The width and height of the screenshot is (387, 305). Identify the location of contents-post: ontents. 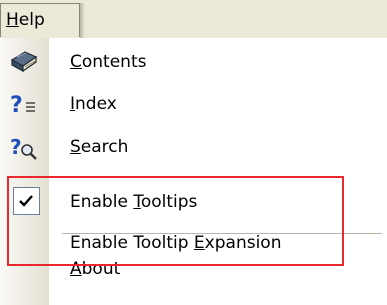
(114, 62).